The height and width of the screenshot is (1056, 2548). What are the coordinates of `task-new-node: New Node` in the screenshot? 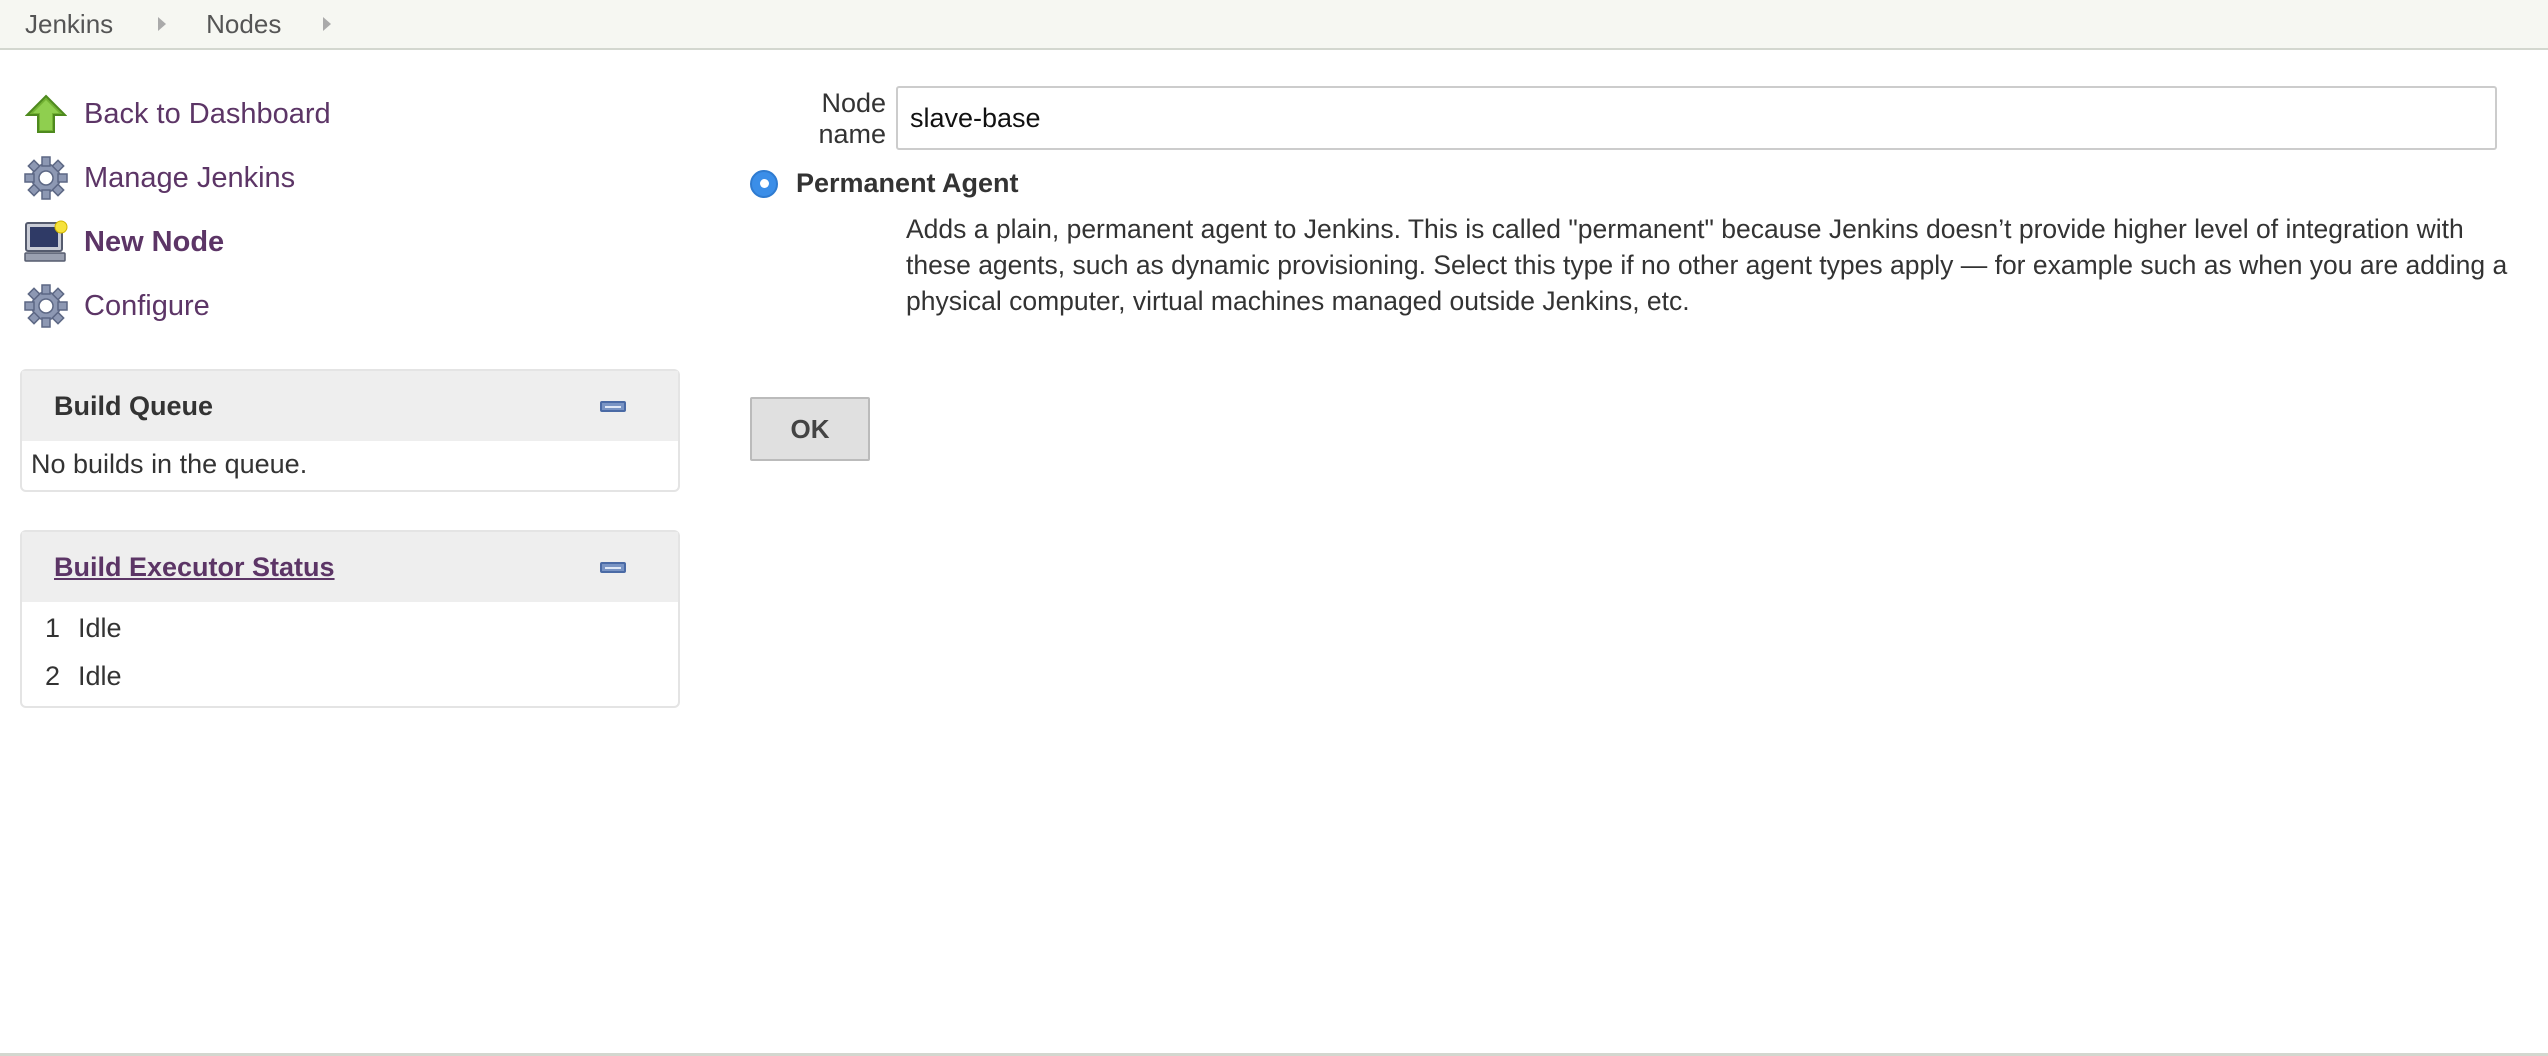 It's located at (352, 242).